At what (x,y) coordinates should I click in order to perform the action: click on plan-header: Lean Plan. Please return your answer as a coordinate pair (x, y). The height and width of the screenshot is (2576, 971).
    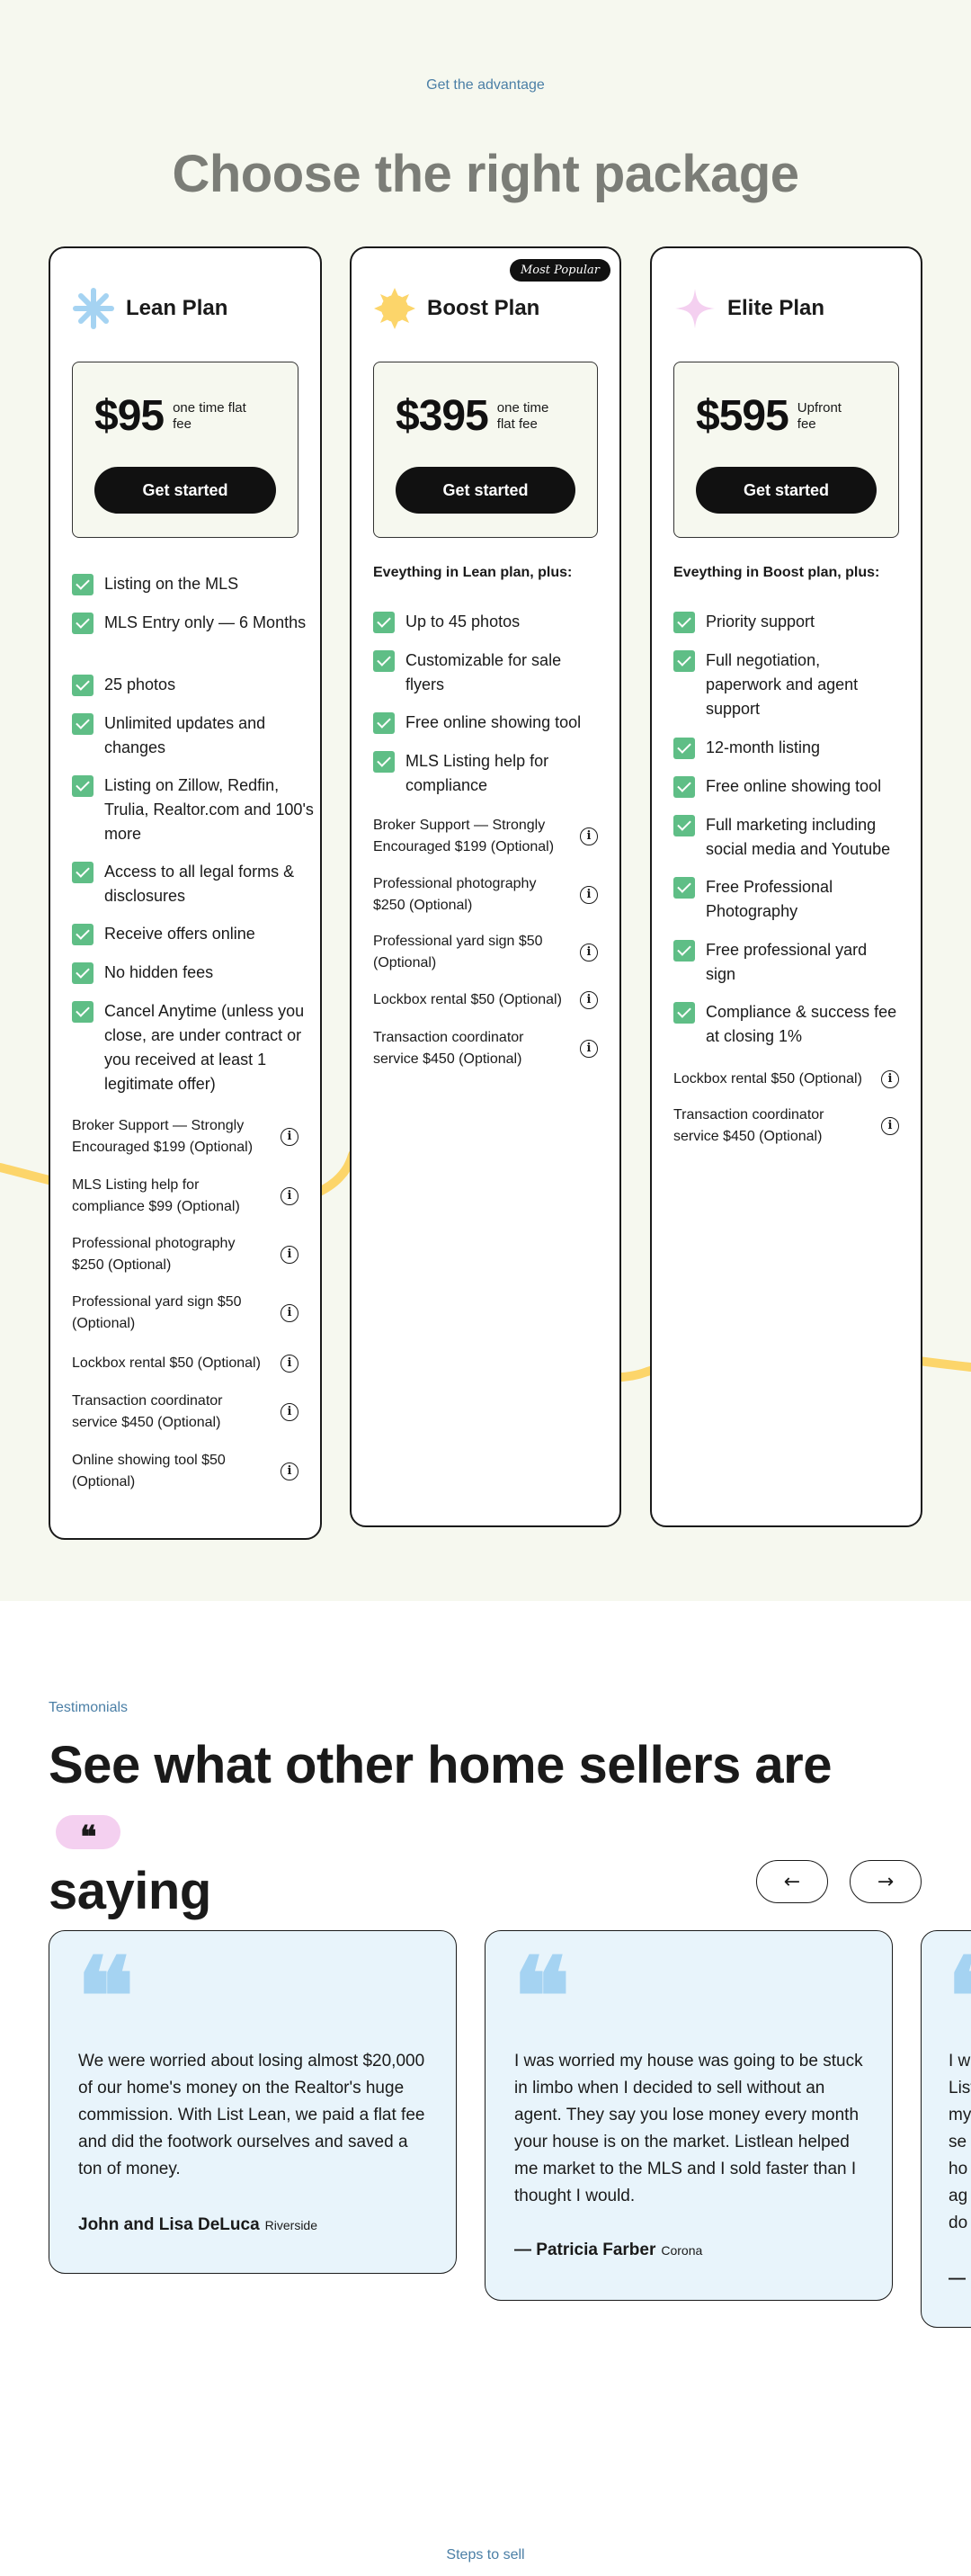
    Looking at the image, I should click on (149, 308).